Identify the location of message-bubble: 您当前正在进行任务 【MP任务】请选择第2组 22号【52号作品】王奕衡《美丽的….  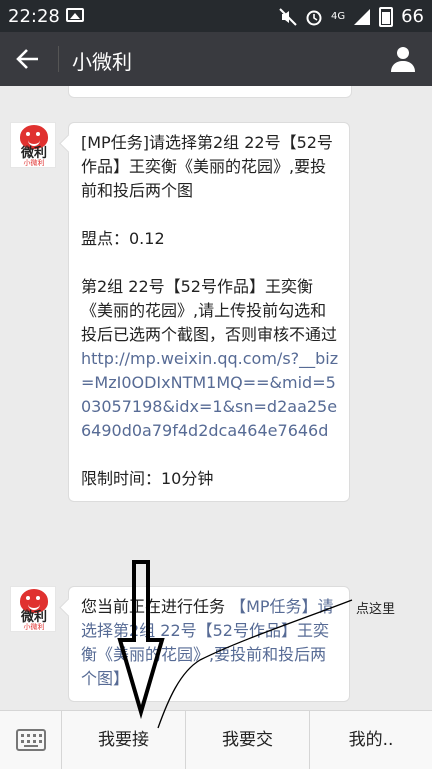
(209, 644).